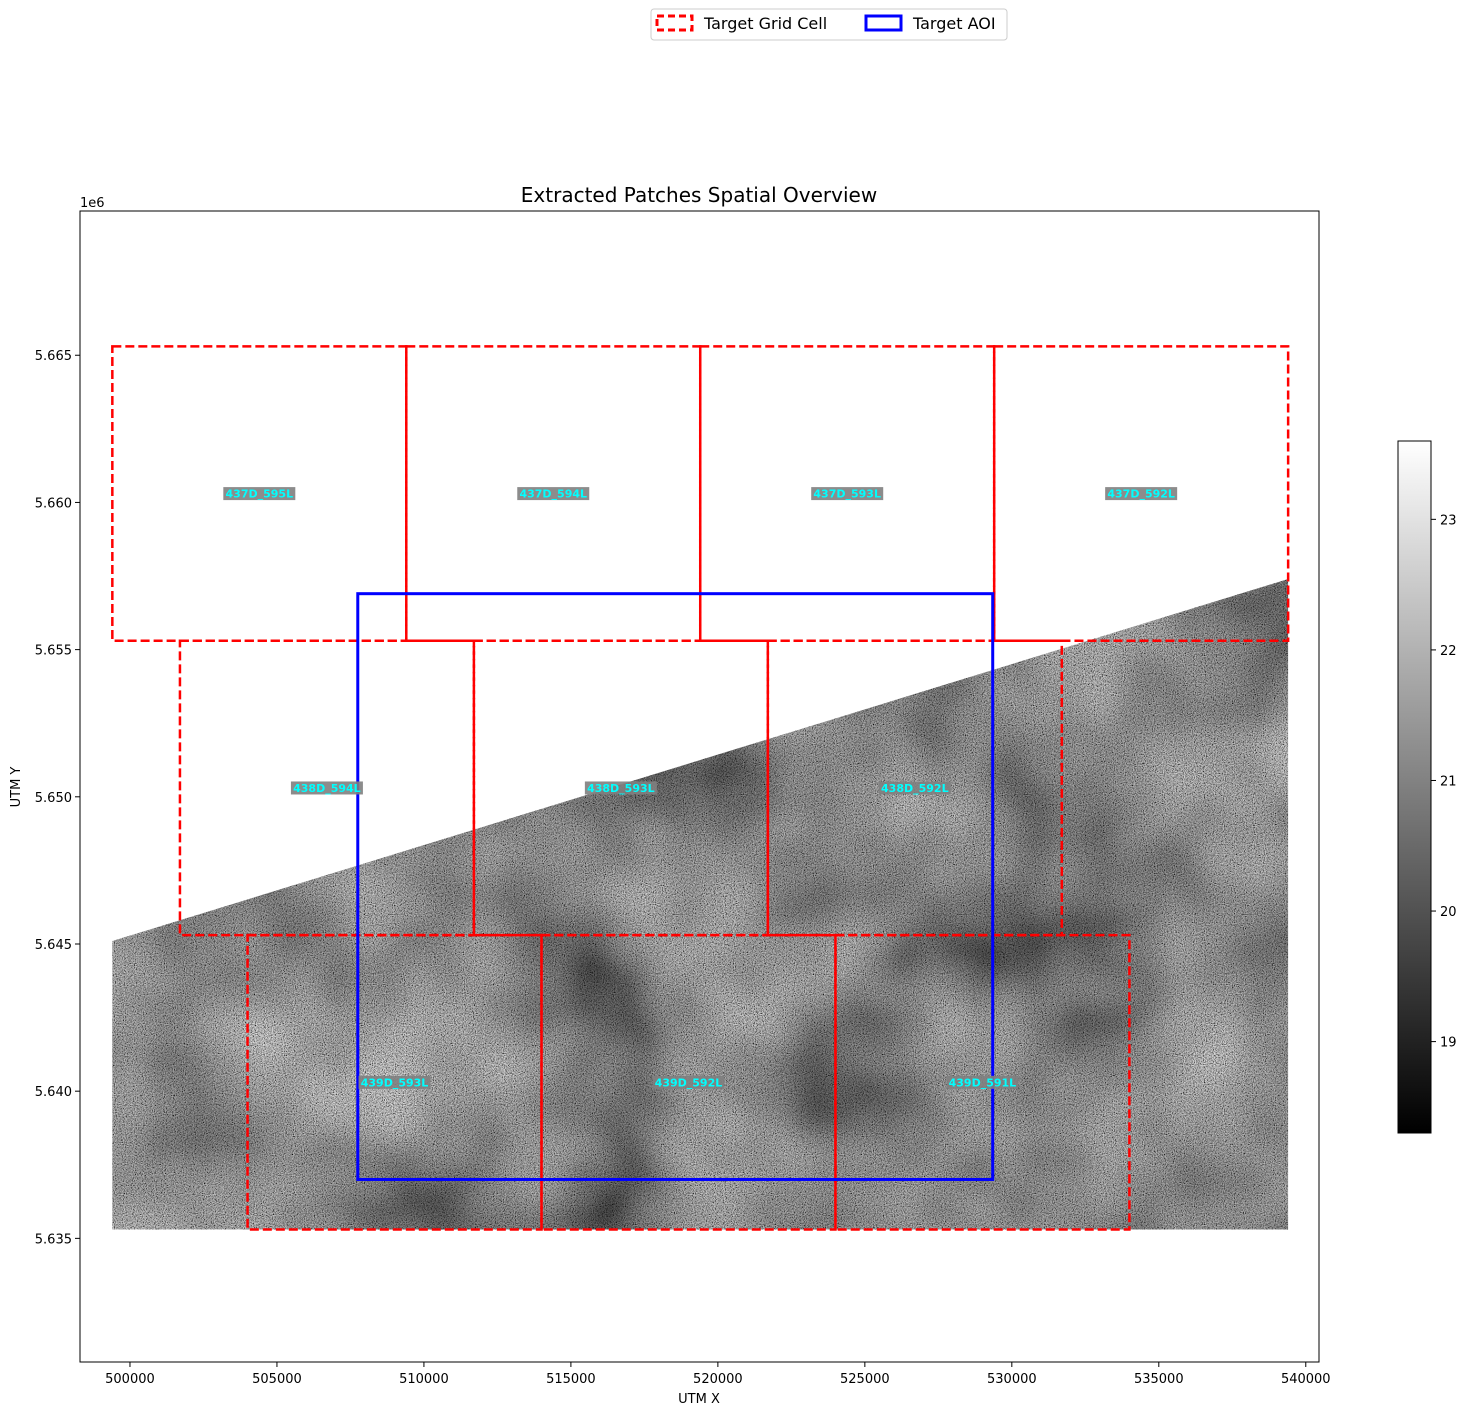 The width and height of the screenshot is (1468, 1416). I want to click on grid-cell-label: 438D_593L, so click(621, 788).